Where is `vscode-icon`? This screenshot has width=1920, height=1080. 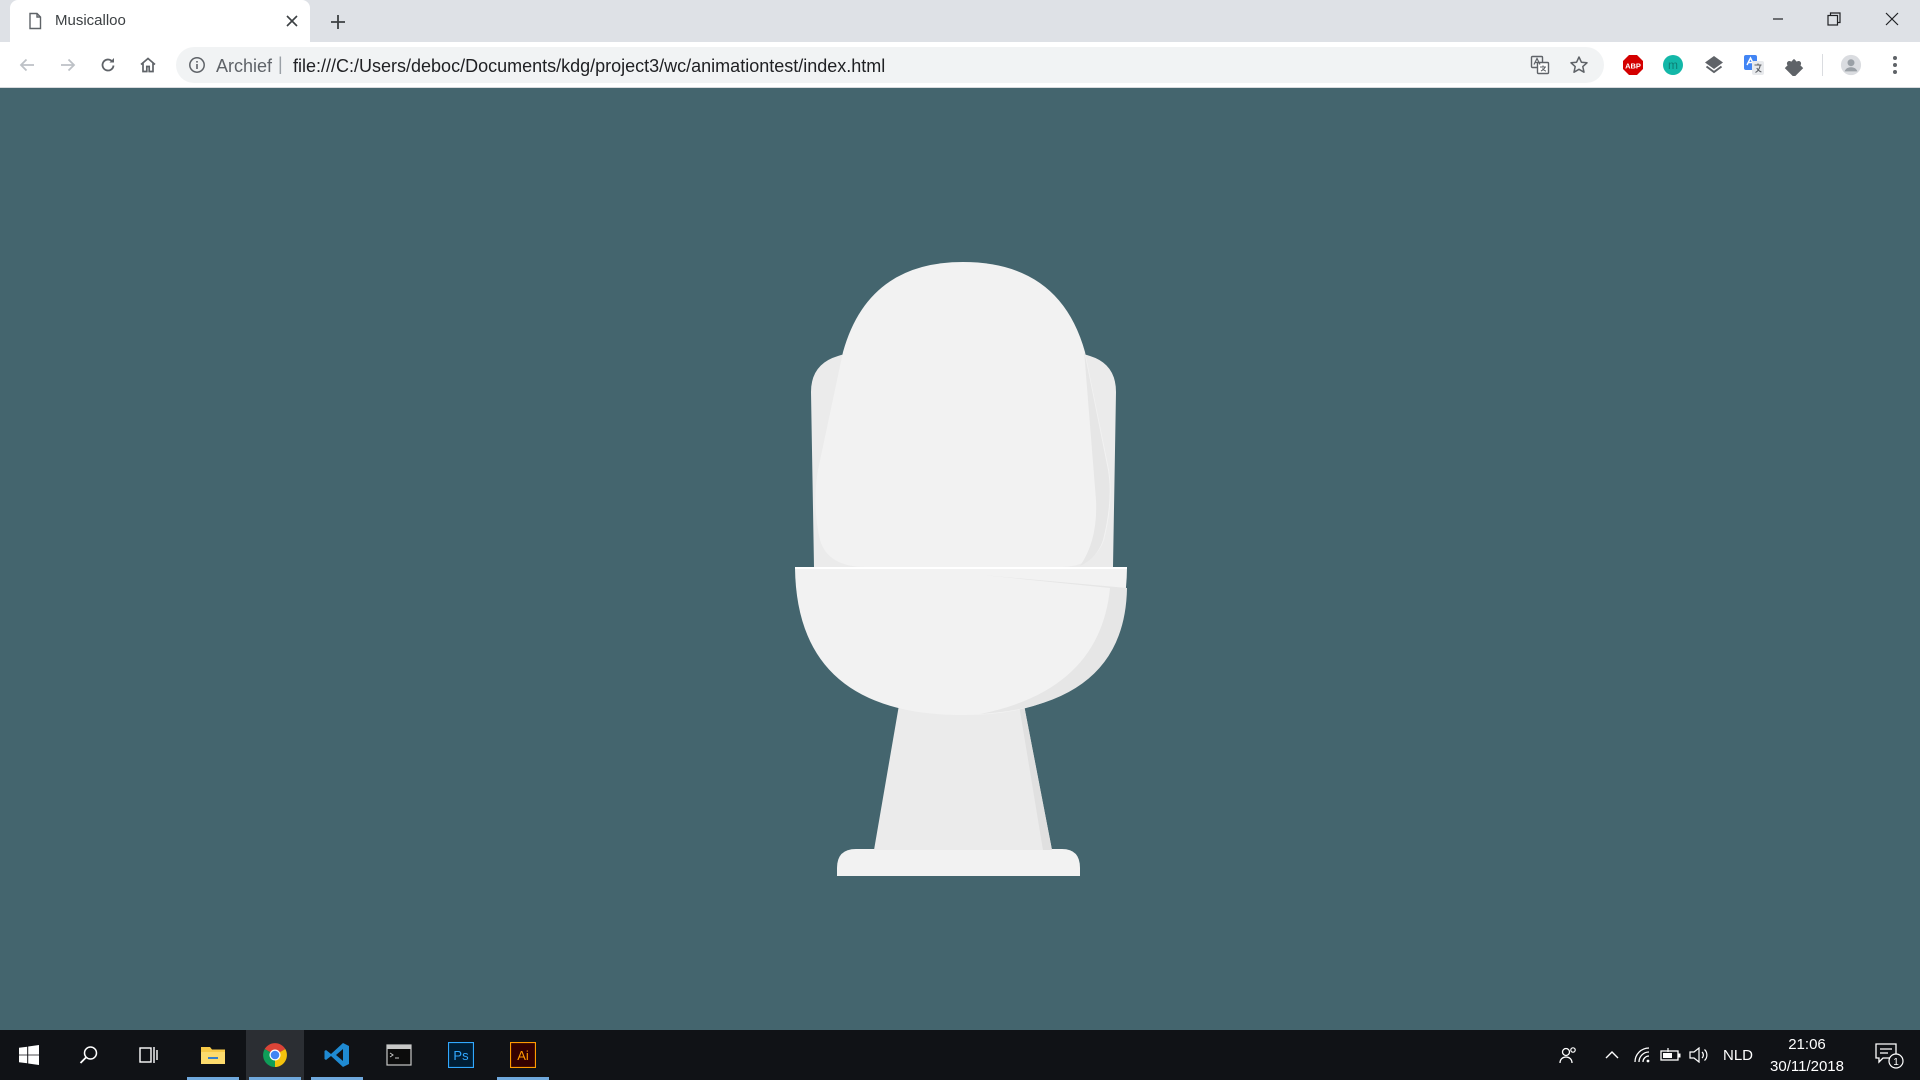
vscode-icon is located at coordinates (337, 1055).